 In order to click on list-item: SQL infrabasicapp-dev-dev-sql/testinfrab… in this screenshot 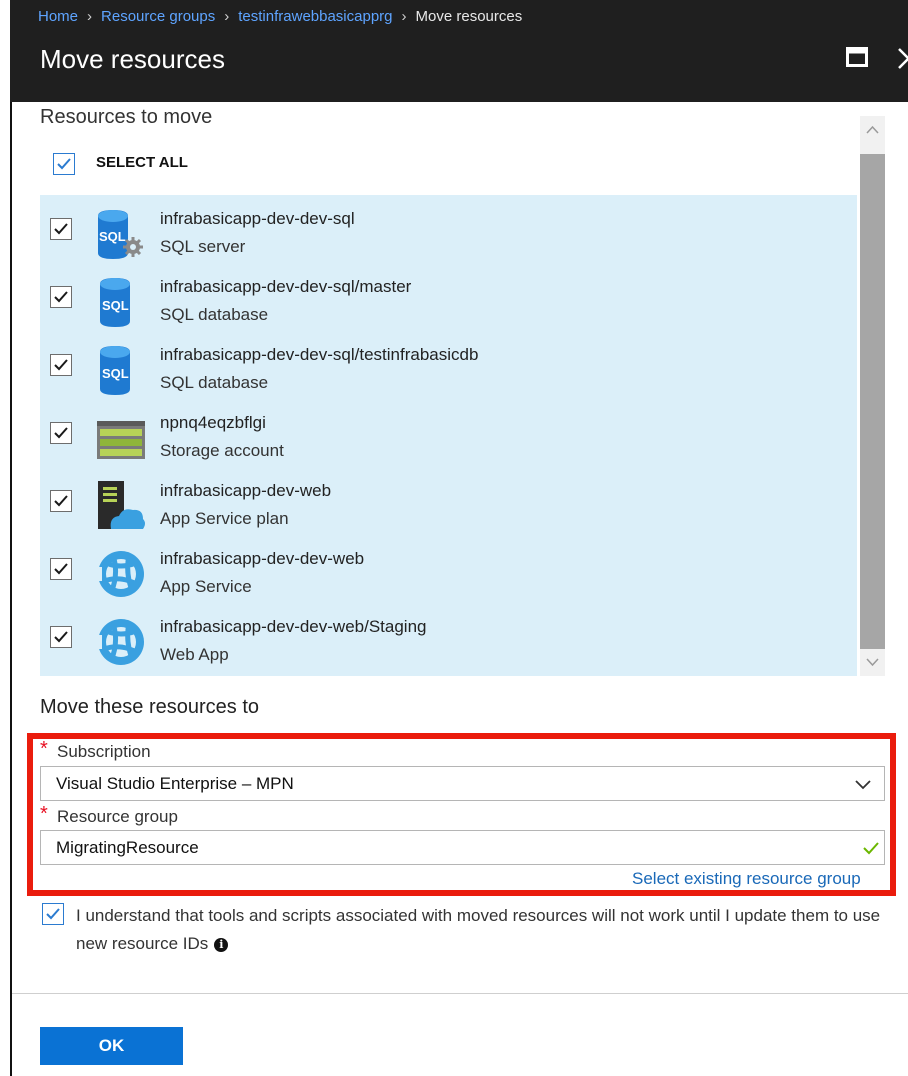, I will do `click(448, 365)`.